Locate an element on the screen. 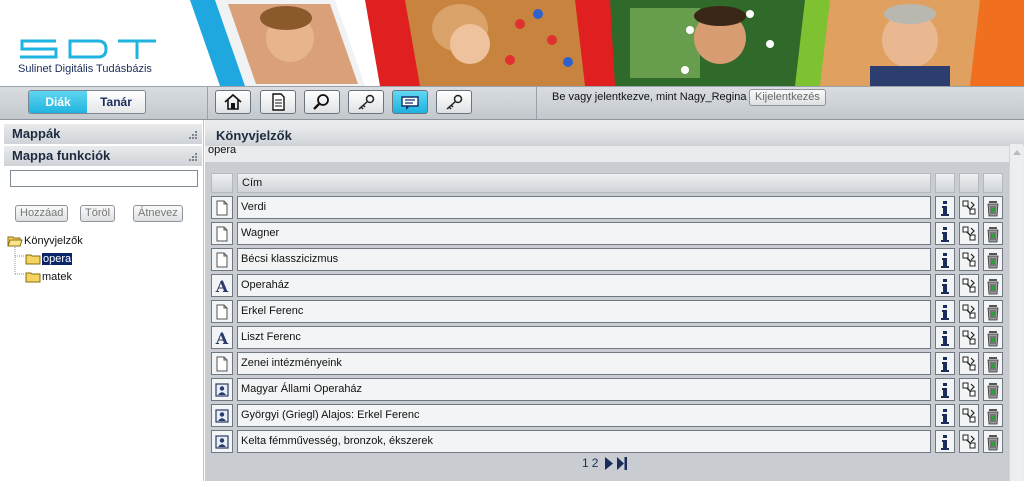 The image size is (1024, 481). vertical-scrollbar is located at coordinates (1016, 312).